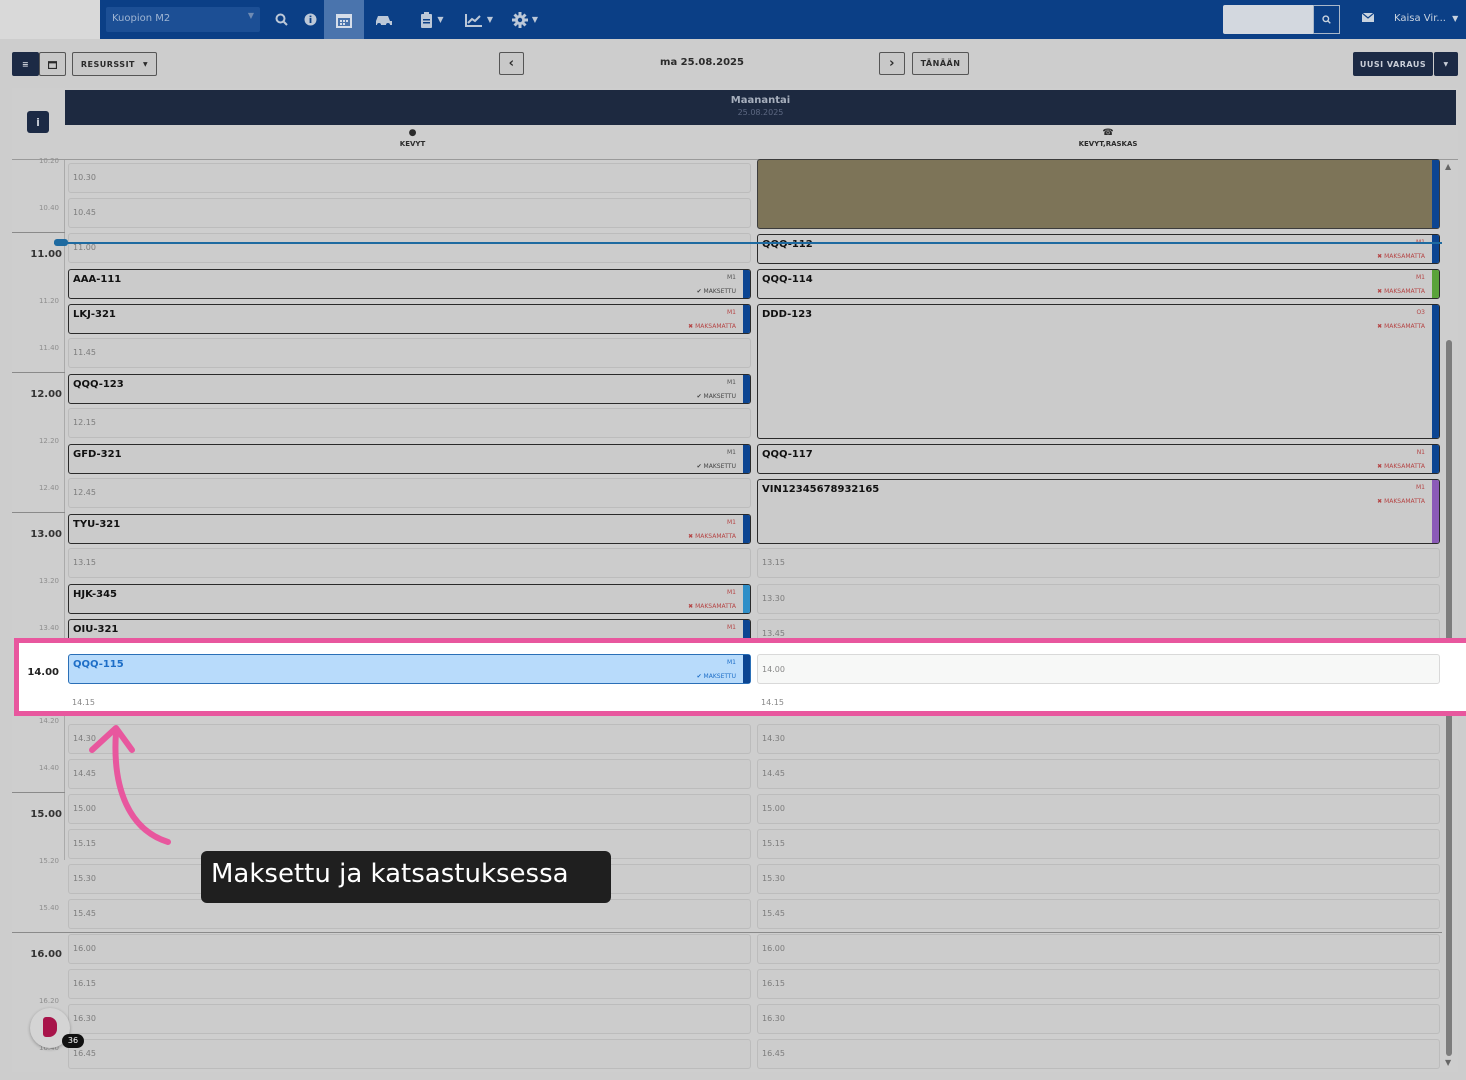 This screenshot has height=1080, width=1466. I want to click on resource-name: KEVYT,RASKAS, so click(1108, 144).